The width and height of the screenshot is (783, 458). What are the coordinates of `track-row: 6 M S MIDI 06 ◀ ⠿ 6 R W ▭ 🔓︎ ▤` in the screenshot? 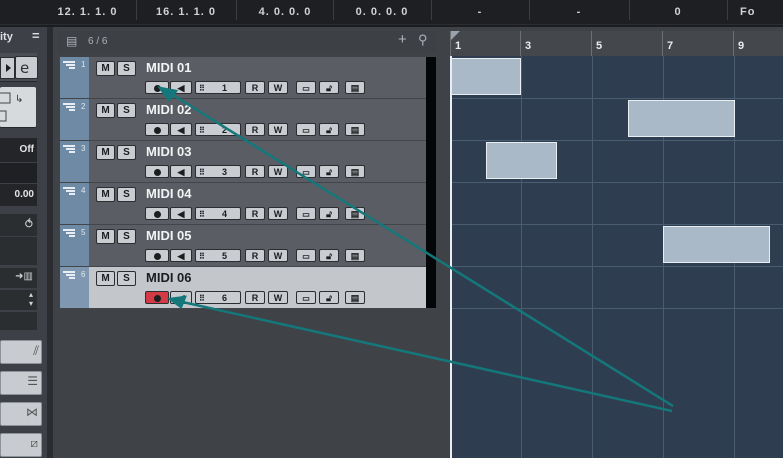 It's located at (248, 288).